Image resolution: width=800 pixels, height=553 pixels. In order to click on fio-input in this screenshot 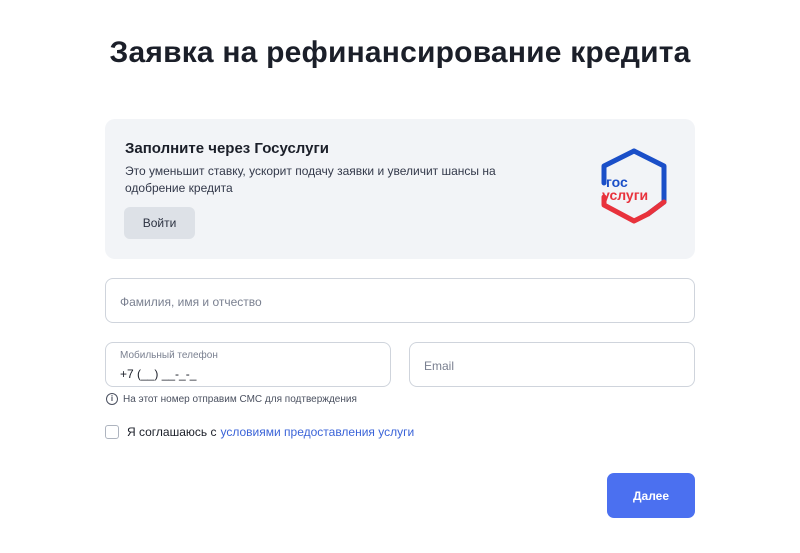, I will do `click(400, 302)`.